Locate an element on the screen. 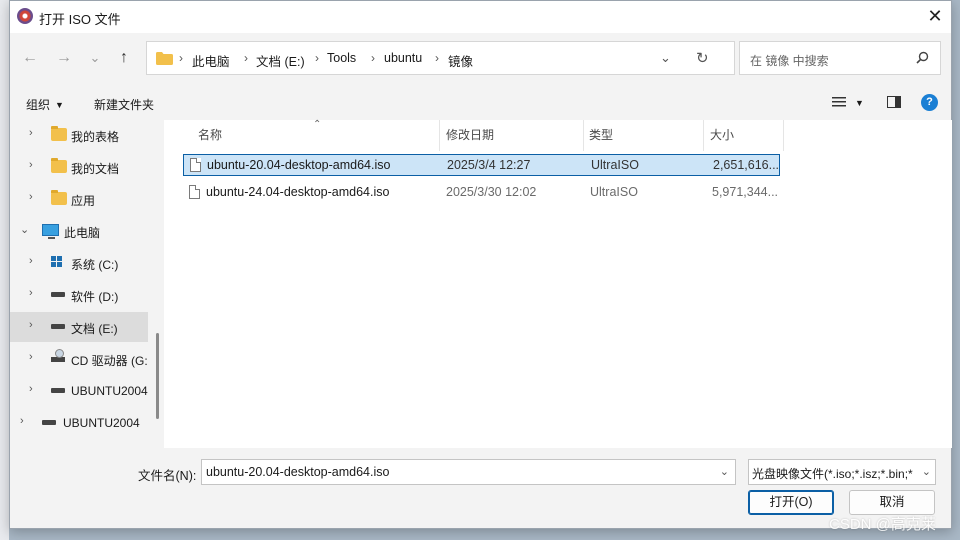 The height and width of the screenshot is (540, 960). sidebar-item-apps: › 应用 is located at coordinates (79, 199).